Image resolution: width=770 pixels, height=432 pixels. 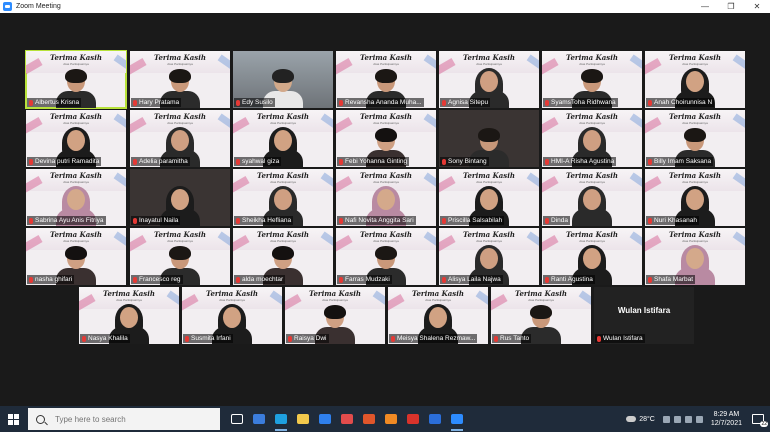 What do you see at coordinates (680, 102) in the screenshot?
I see `participant-name: Anah Choirunnisa N` at bounding box center [680, 102].